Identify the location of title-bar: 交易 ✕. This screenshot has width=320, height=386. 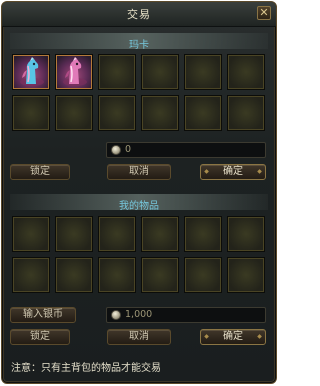
(139, 14).